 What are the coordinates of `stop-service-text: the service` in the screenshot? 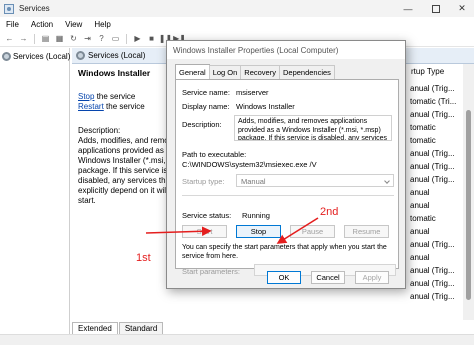 It's located at (115, 96).